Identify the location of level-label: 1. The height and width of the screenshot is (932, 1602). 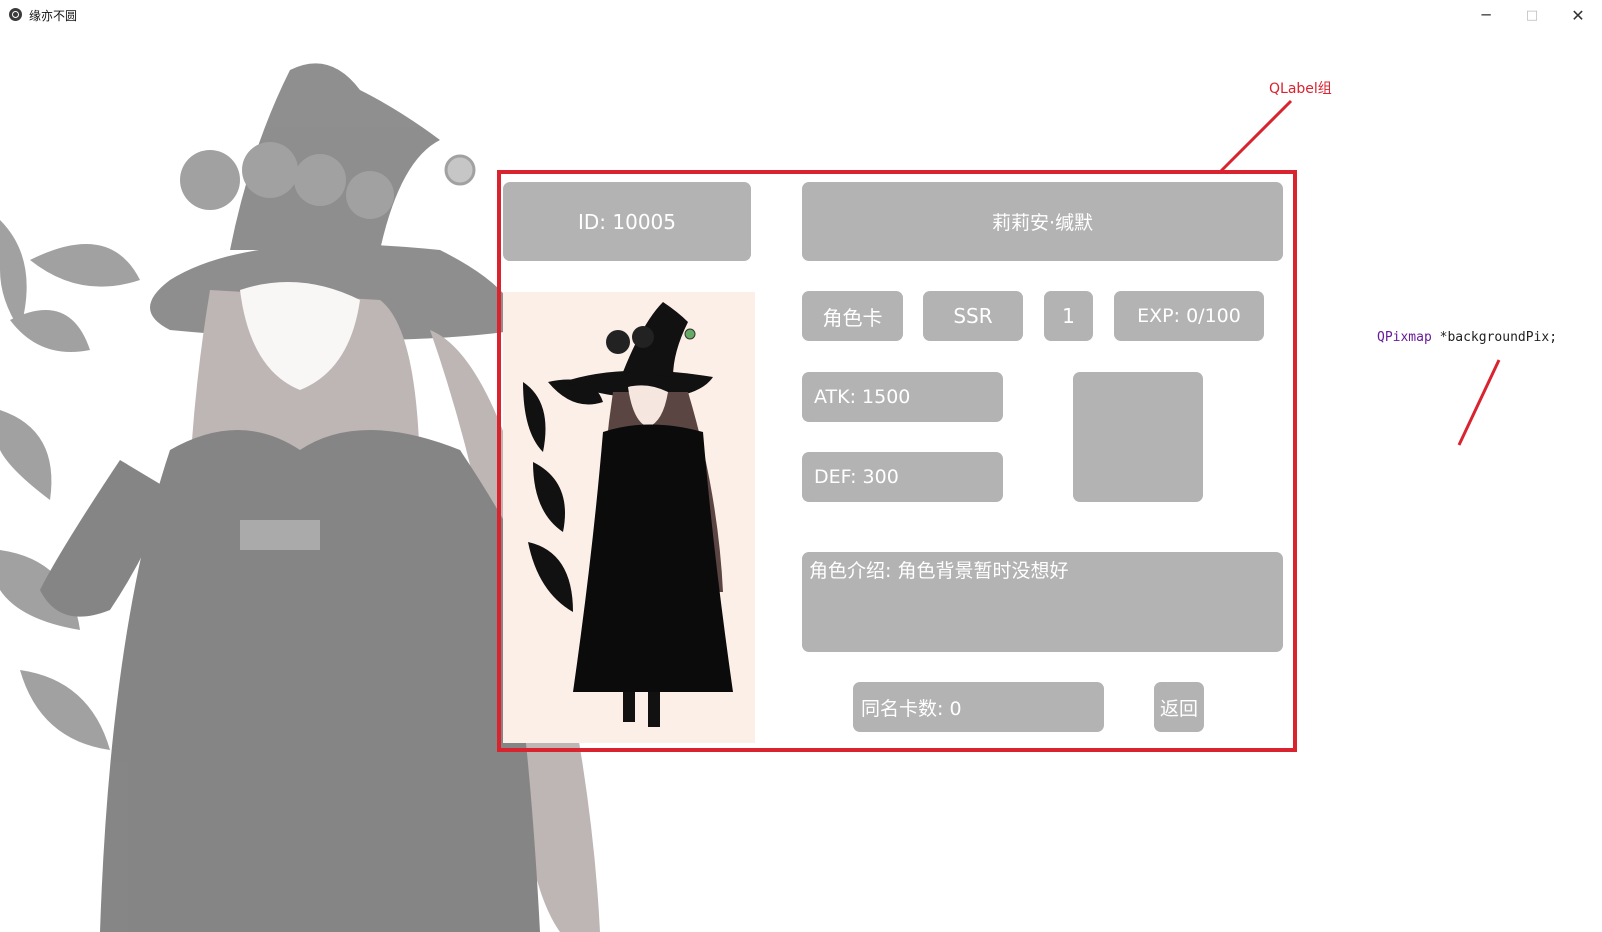
(1068, 316).